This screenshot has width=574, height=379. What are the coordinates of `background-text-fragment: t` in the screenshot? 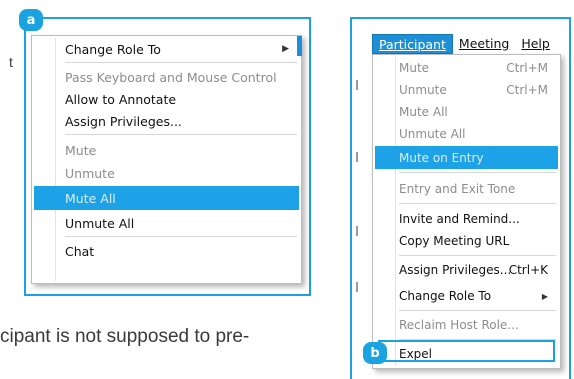 It's located at (11, 62).